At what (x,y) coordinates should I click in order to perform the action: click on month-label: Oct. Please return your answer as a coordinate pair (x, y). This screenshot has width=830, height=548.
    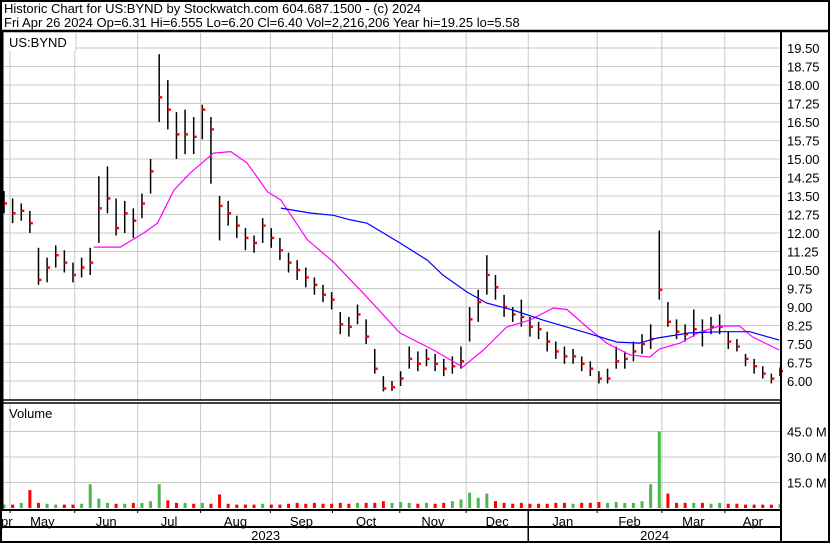
    Looking at the image, I should click on (366, 521).